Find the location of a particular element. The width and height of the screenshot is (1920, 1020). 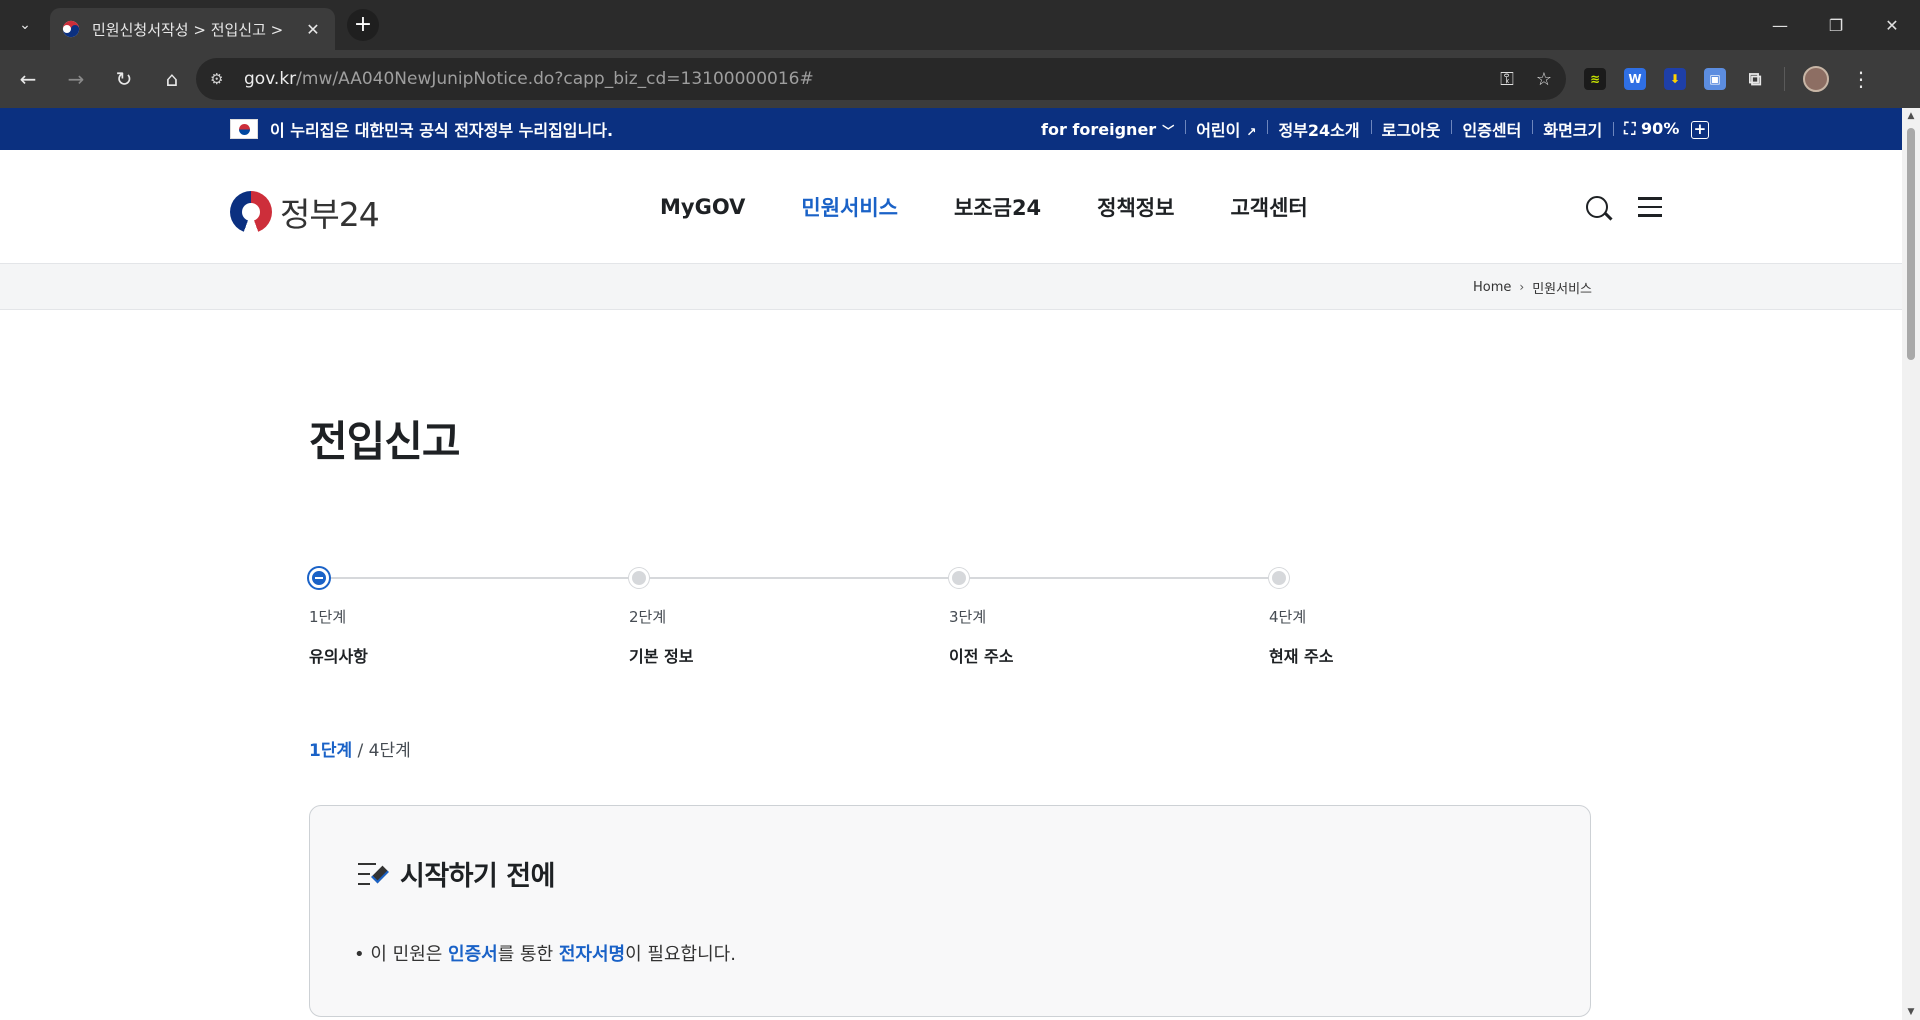

breadcrumb: Home › 민원서비스 is located at coordinates (1532, 287).